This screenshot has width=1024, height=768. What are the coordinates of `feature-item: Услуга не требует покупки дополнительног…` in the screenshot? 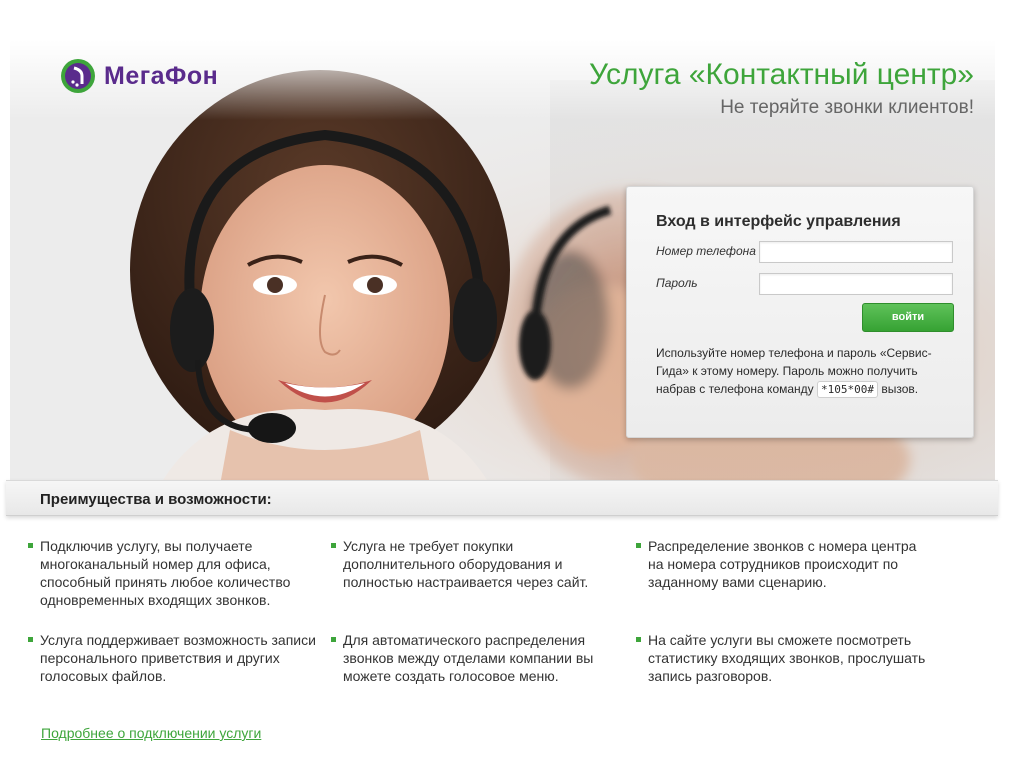 It's located at (466, 564).